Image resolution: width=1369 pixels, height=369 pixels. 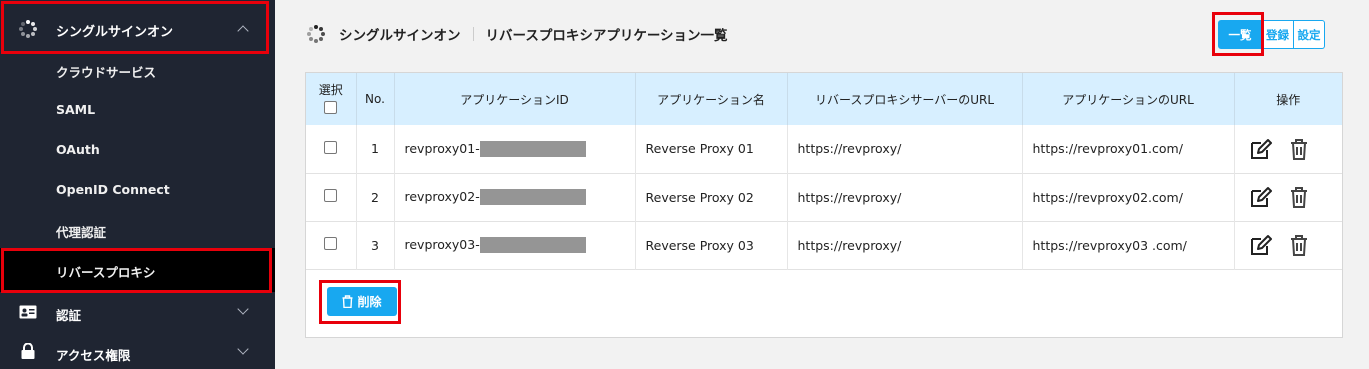 I want to click on settings-button: 設定, so click(x=1309, y=34).